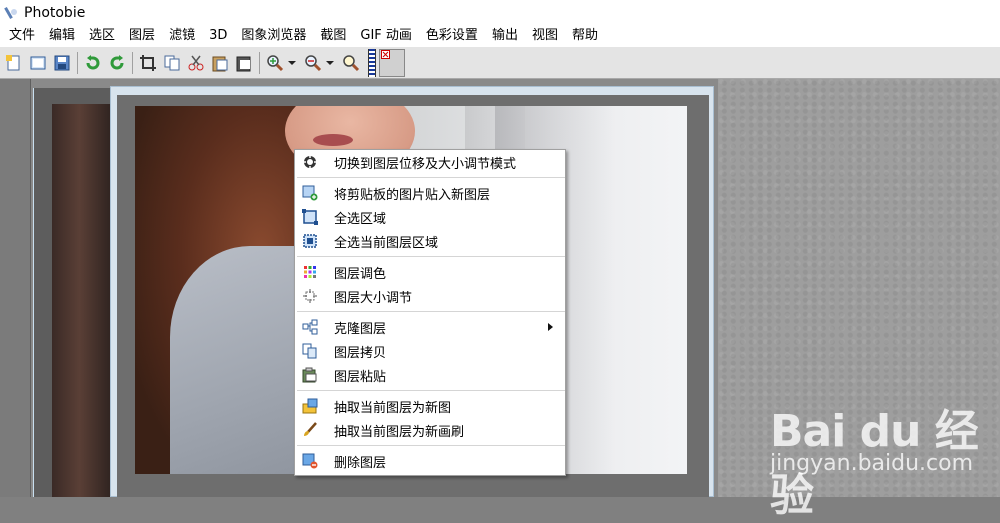 This screenshot has width=1000, height=523. I want to click on menu-select: 选区, so click(102, 36).